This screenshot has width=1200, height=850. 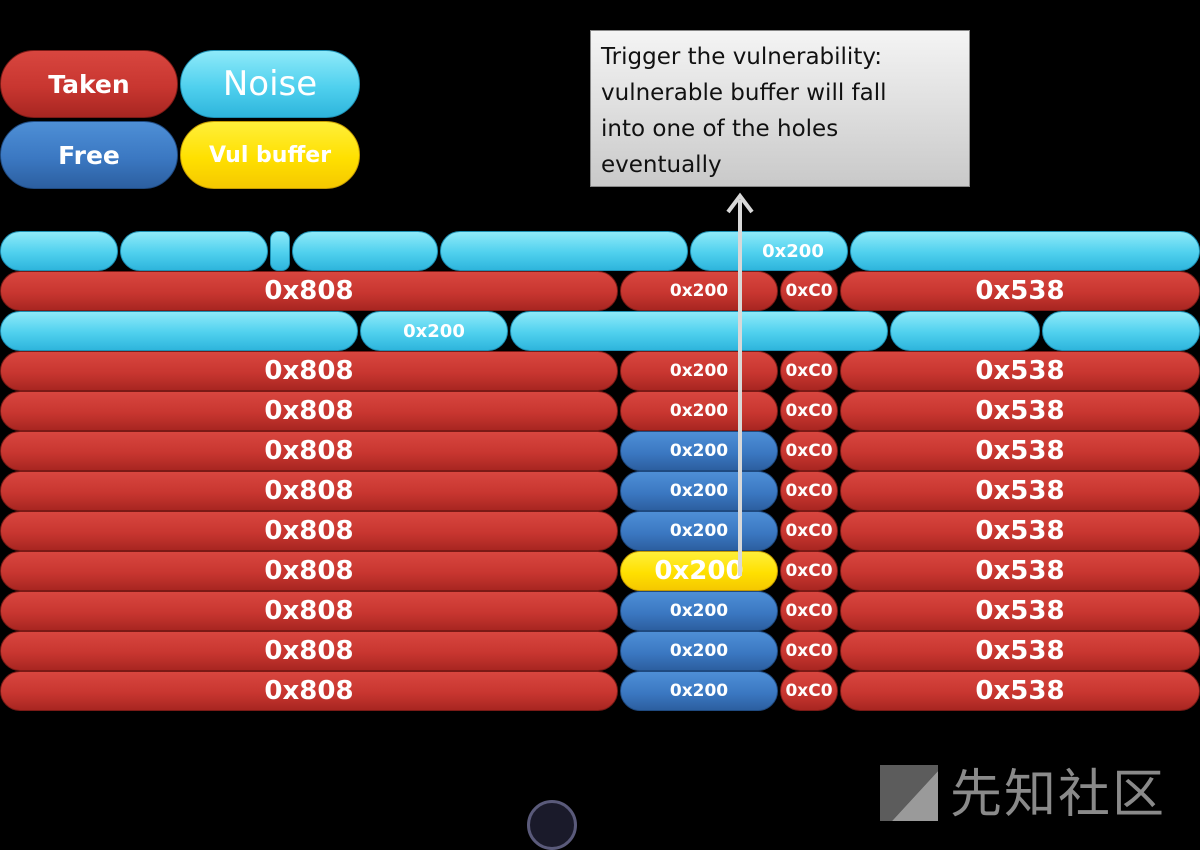 I want to click on arrow-up-icon, so click(x=740, y=384).